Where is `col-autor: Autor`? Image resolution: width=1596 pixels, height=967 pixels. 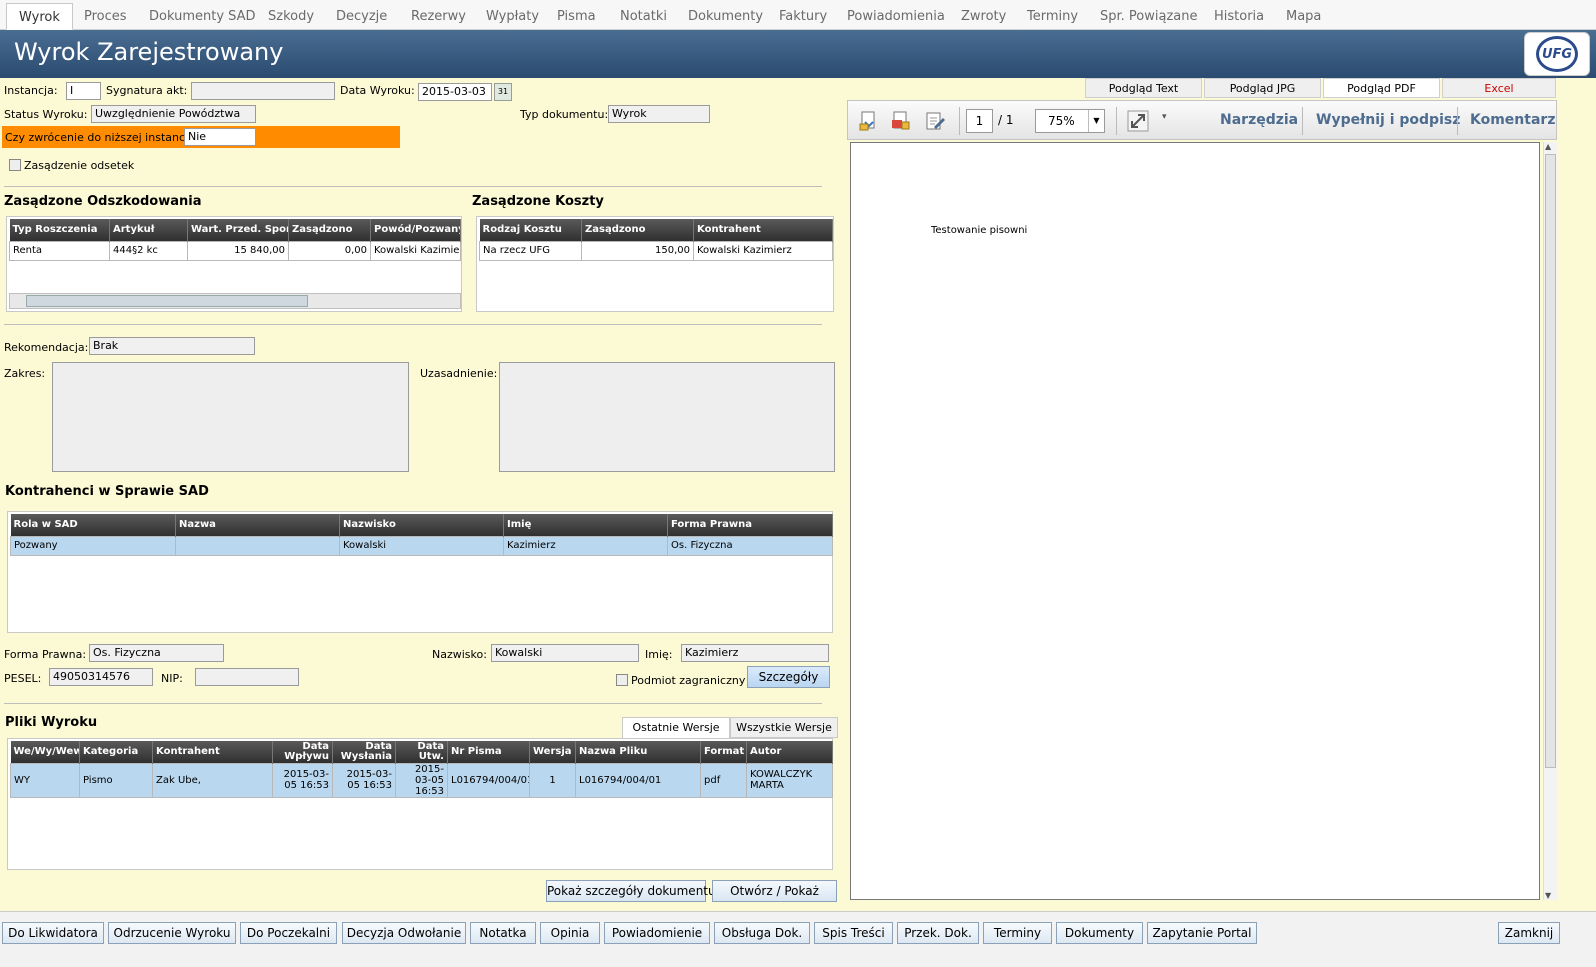
col-autor: Autor is located at coordinates (789, 752).